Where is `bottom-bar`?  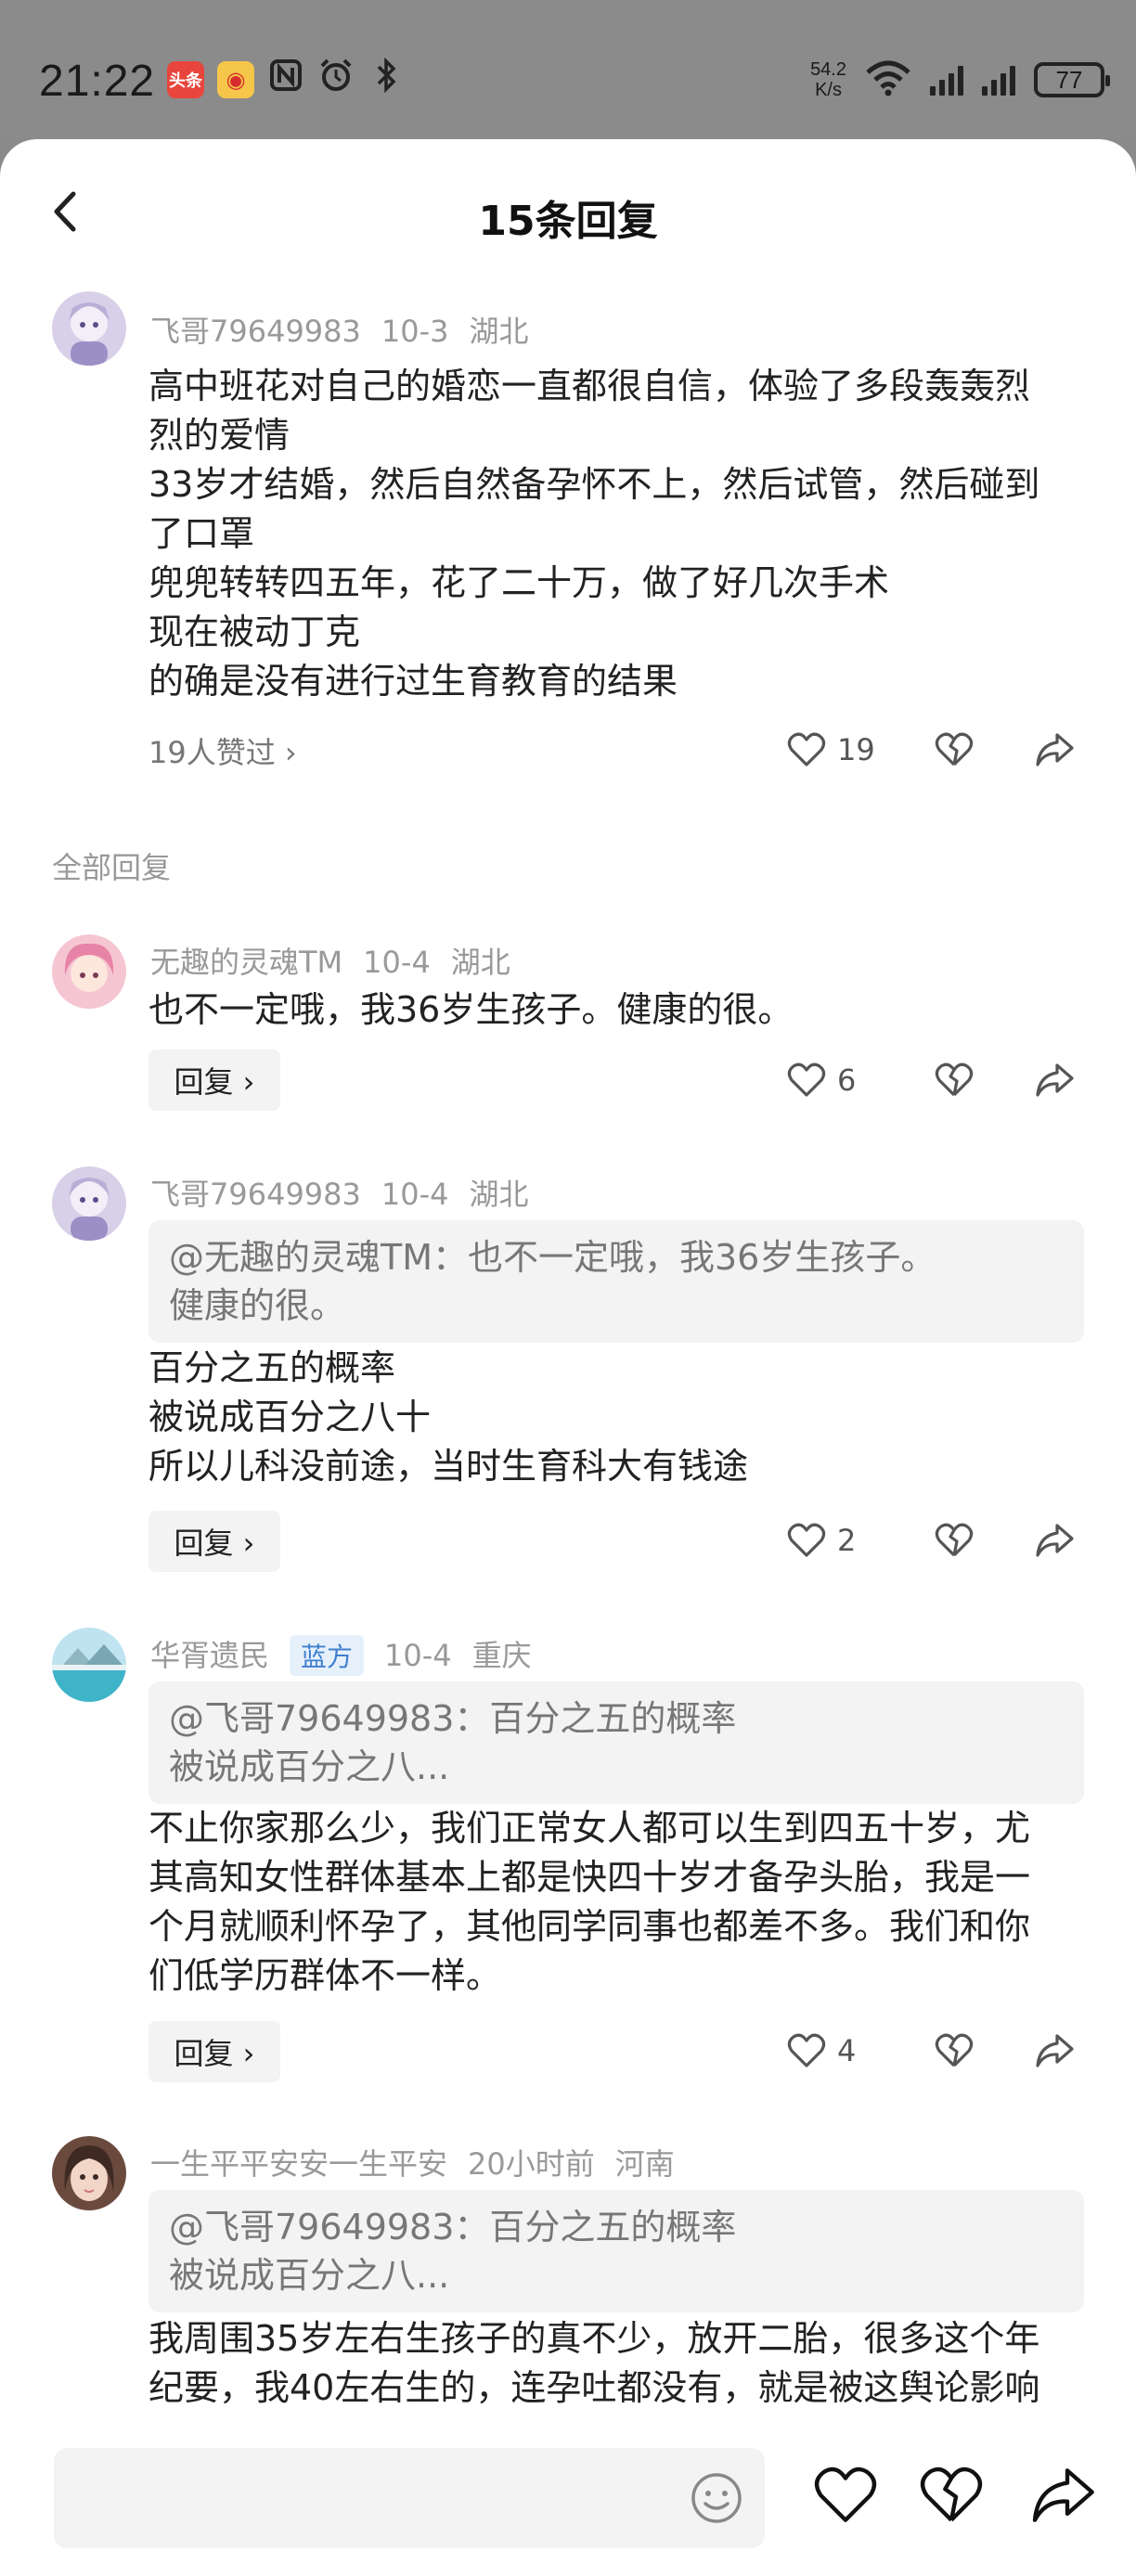 bottom-bar is located at coordinates (568, 2502).